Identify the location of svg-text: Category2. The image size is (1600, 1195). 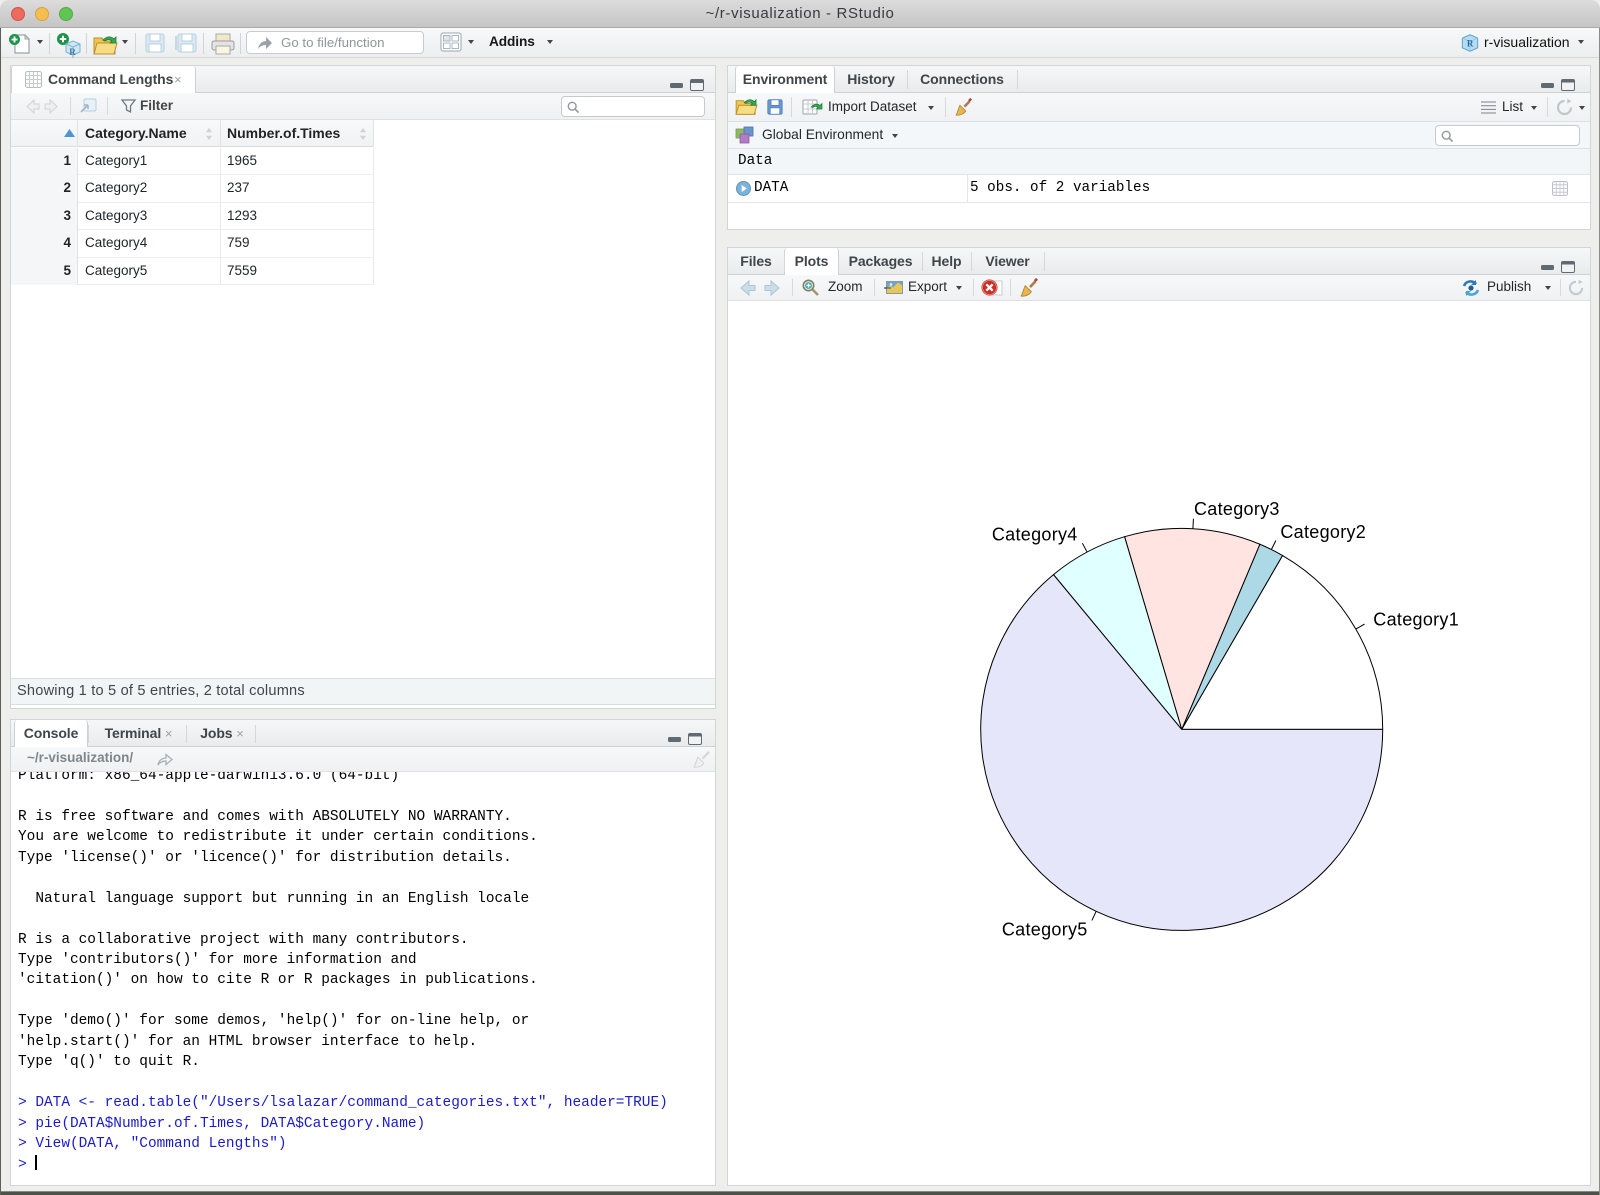
(1323, 532).